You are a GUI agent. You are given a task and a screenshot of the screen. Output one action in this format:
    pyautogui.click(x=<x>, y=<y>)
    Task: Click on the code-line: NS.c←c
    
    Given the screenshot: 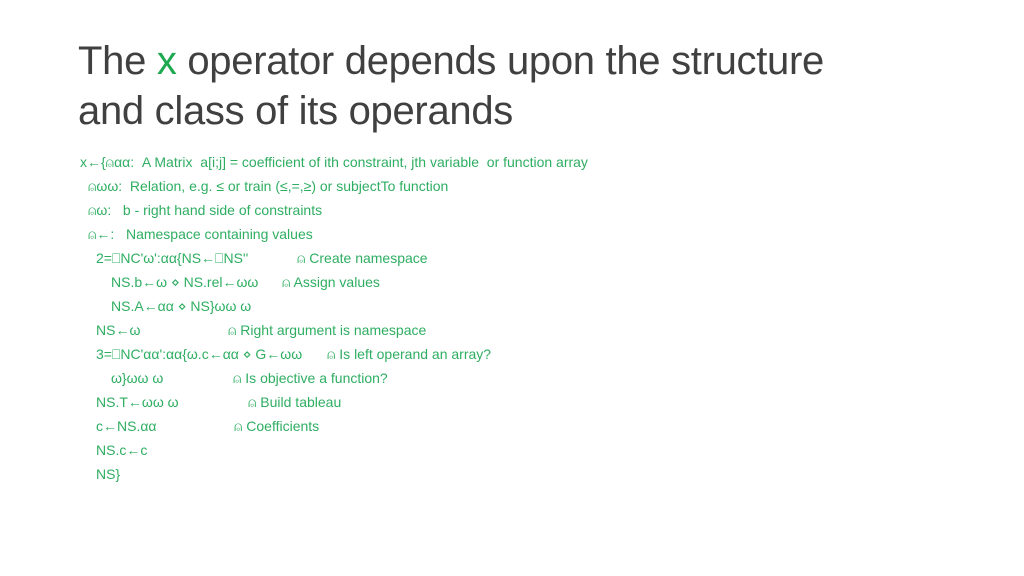 What is the action you would take?
    pyautogui.click(x=122, y=450)
    